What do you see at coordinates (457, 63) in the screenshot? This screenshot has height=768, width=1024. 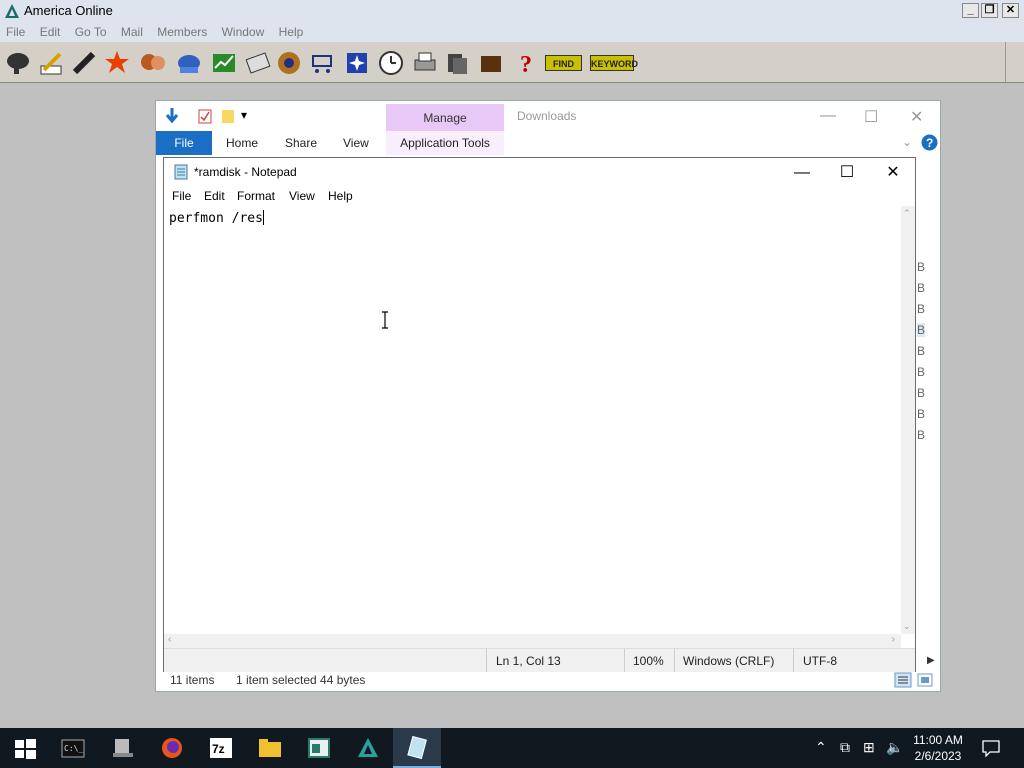 I see `files-icon` at bounding box center [457, 63].